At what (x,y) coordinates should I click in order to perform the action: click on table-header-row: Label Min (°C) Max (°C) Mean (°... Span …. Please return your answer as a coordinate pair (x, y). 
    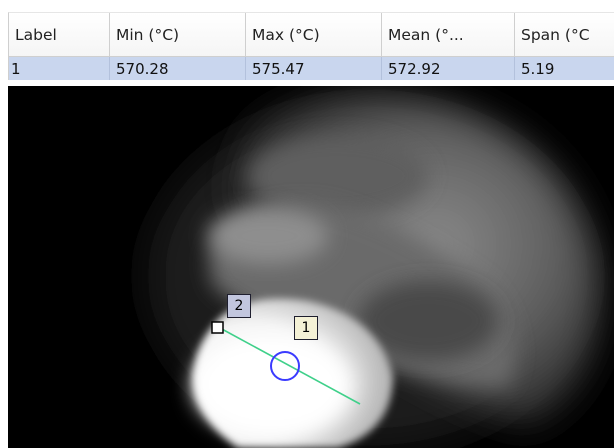
    Looking at the image, I should click on (311, 35).